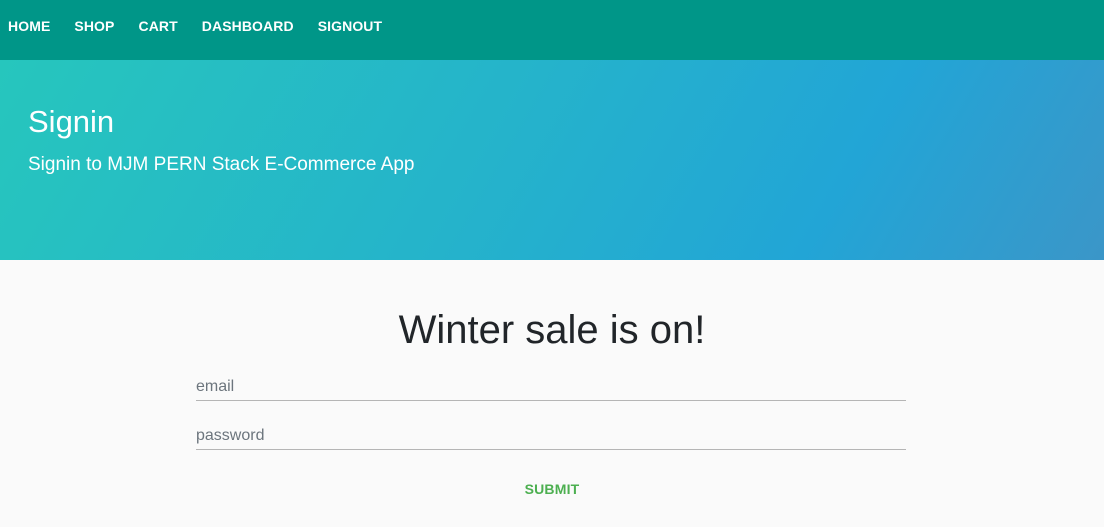  Describe the element at coordinates (29, 26) in the screenshot. I see `nav-home-link: HOME` at that location.